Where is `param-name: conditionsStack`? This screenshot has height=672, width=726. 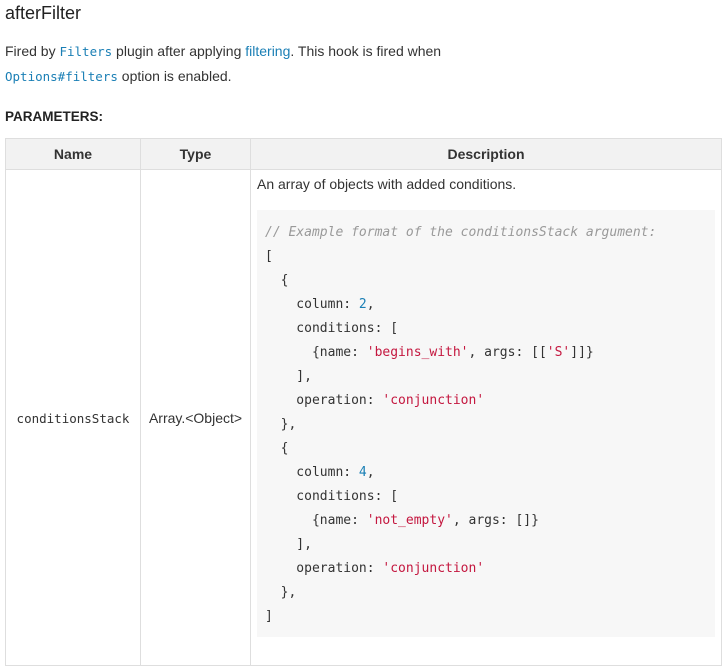
param-name: conditionsStack is located at coordinates (73, 418).